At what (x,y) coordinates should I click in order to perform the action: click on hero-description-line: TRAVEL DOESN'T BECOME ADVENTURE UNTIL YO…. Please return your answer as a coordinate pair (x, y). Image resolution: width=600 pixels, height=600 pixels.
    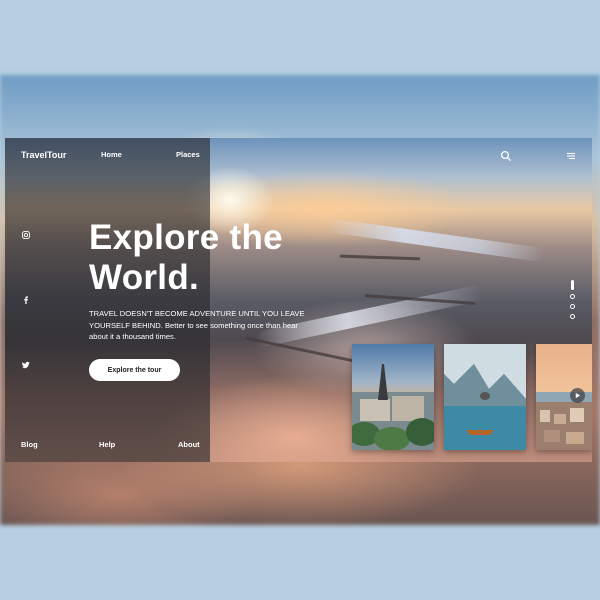
    Looking at the image, I should click on (197, 313).